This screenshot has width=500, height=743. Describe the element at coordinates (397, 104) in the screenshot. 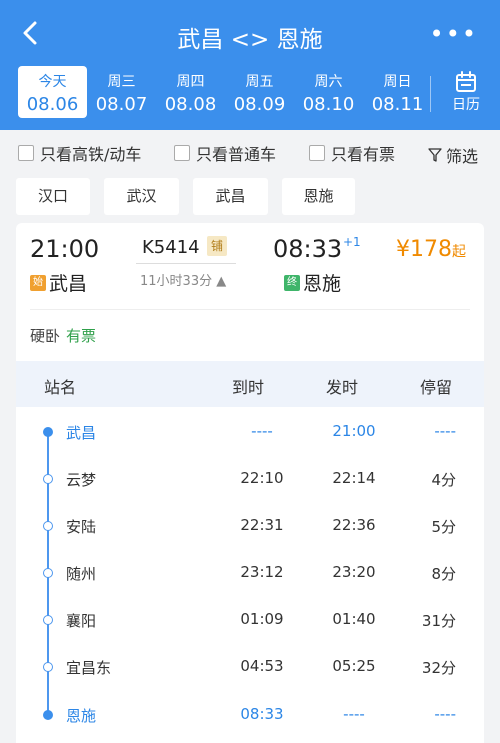

I see `date-value: 08.11` at that location.